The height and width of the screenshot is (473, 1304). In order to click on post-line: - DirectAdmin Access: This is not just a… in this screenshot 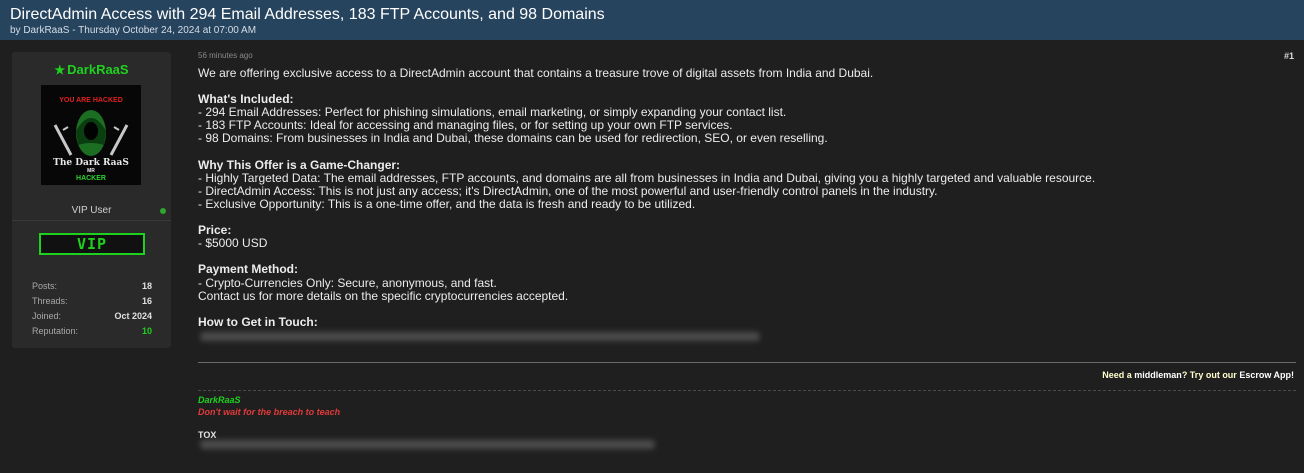, I will do `click(568, 190)`.